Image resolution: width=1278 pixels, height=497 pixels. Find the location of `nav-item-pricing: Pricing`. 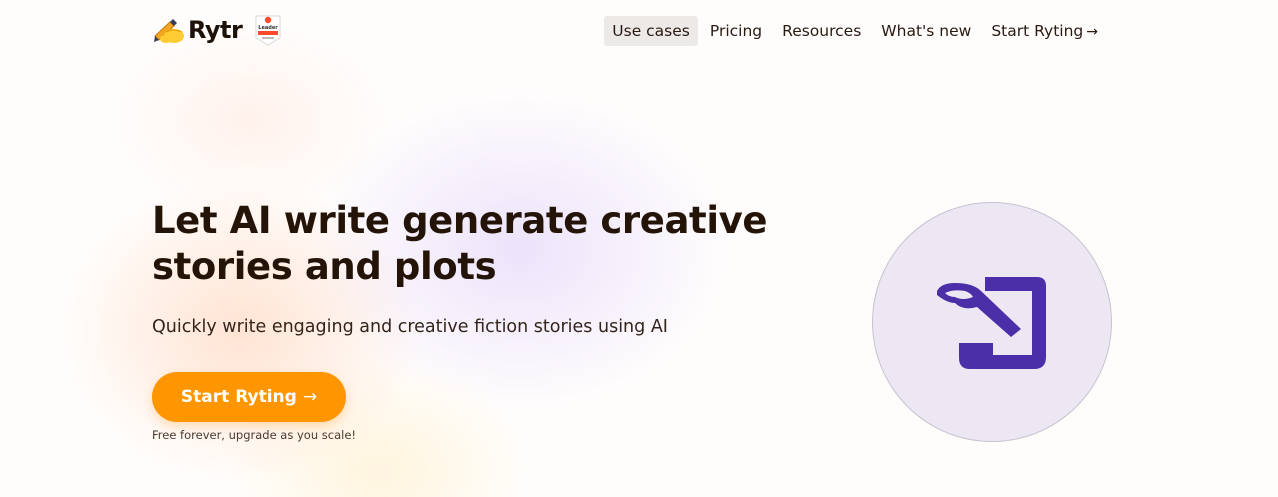

nav-item-pricing: Pricing is located at coordinates (736, 31).